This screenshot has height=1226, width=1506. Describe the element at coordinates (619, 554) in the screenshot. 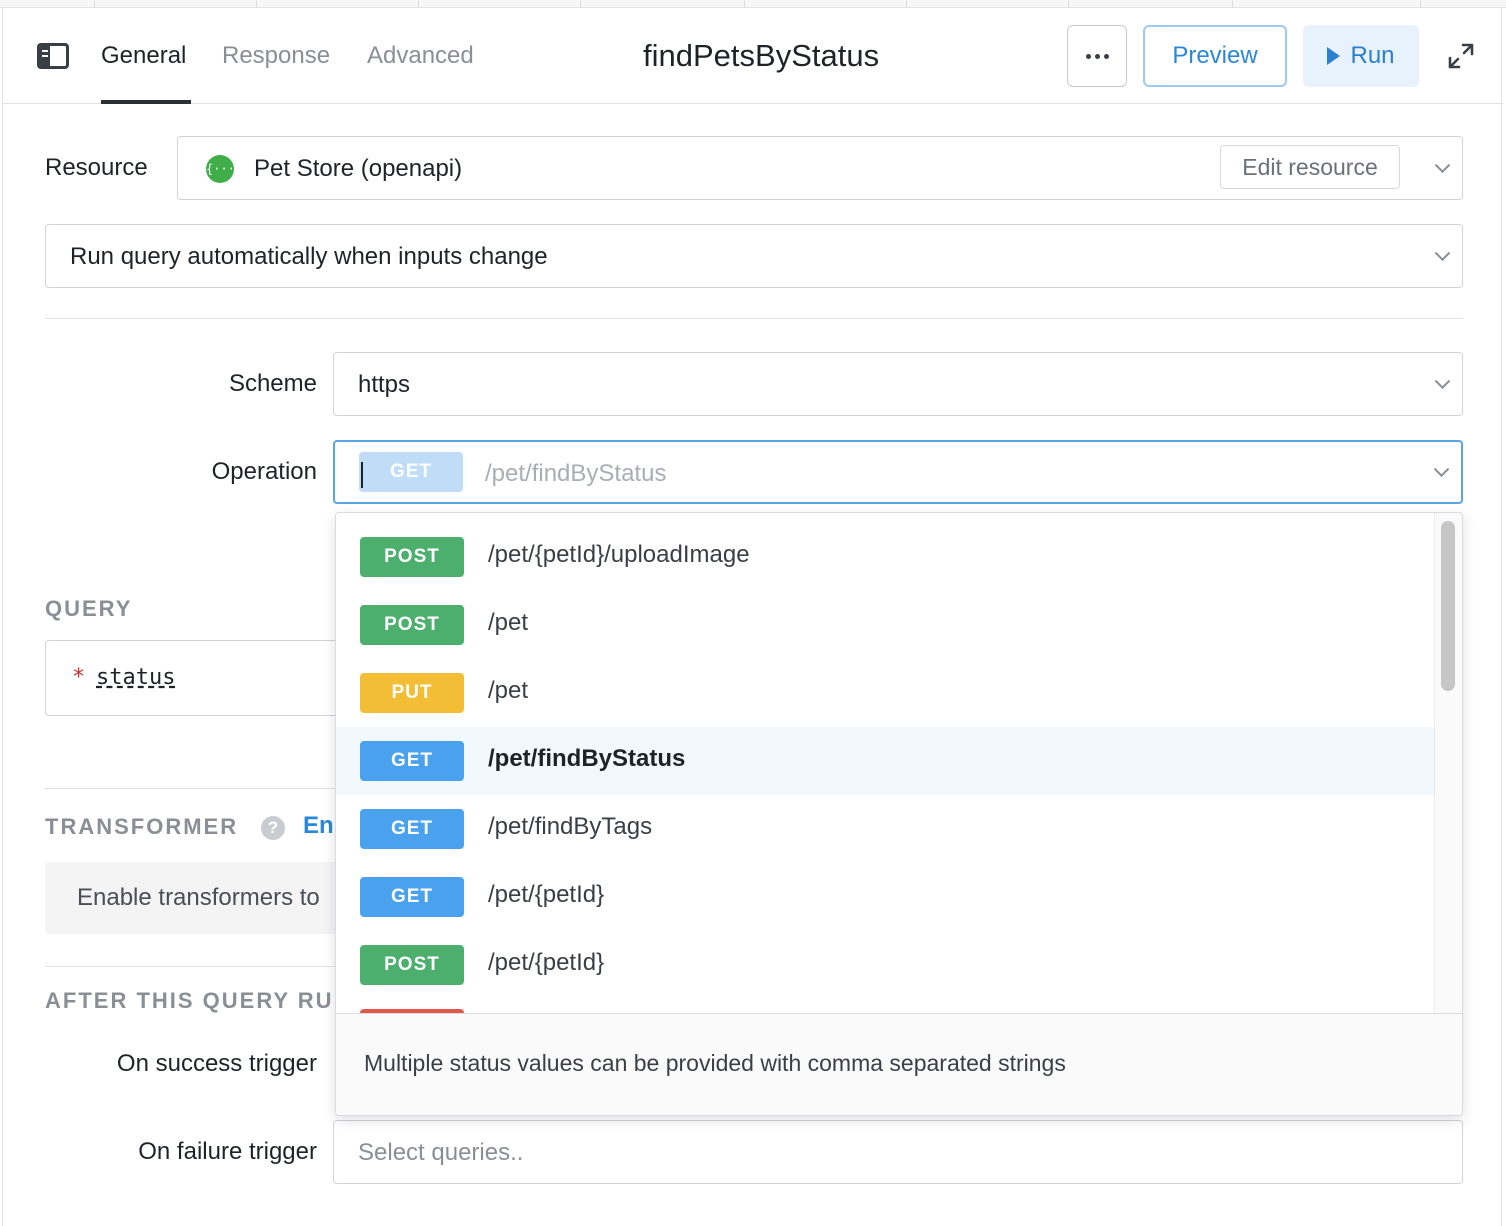

I see `operation-option-path: /pet/{petId}/uploadImage` at that location.